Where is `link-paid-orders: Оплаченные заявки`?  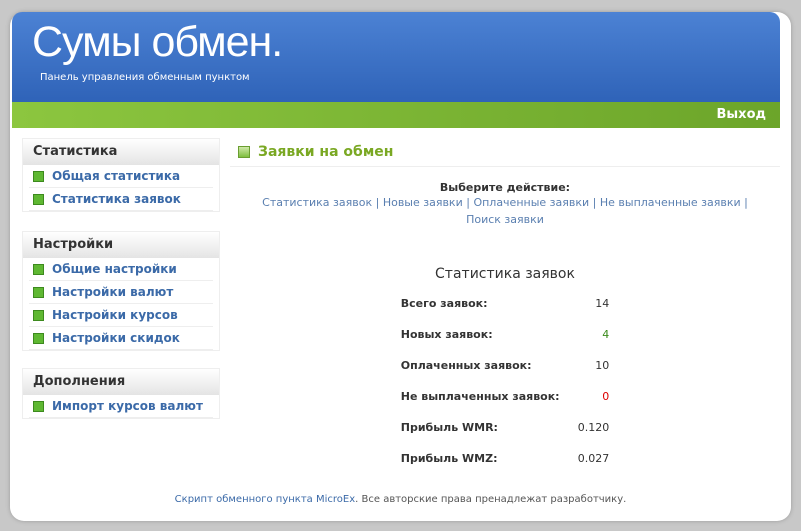
link-paid-orders: Оплаченные заявки is located at coordinates (531, 202).